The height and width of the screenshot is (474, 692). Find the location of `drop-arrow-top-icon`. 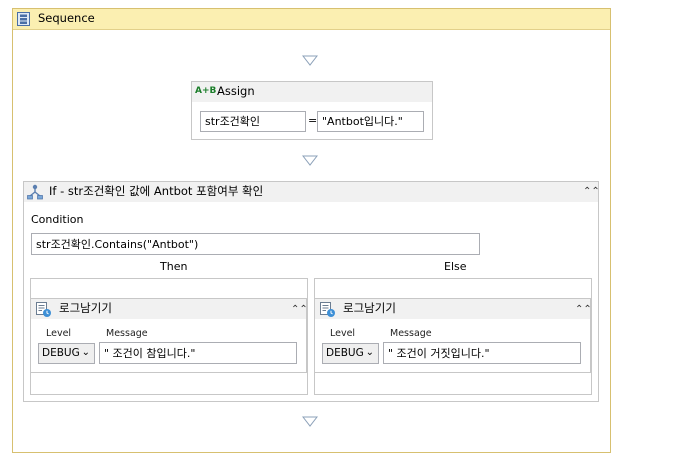

drop-arrow-top-icon is located at coordinates (310, 60).